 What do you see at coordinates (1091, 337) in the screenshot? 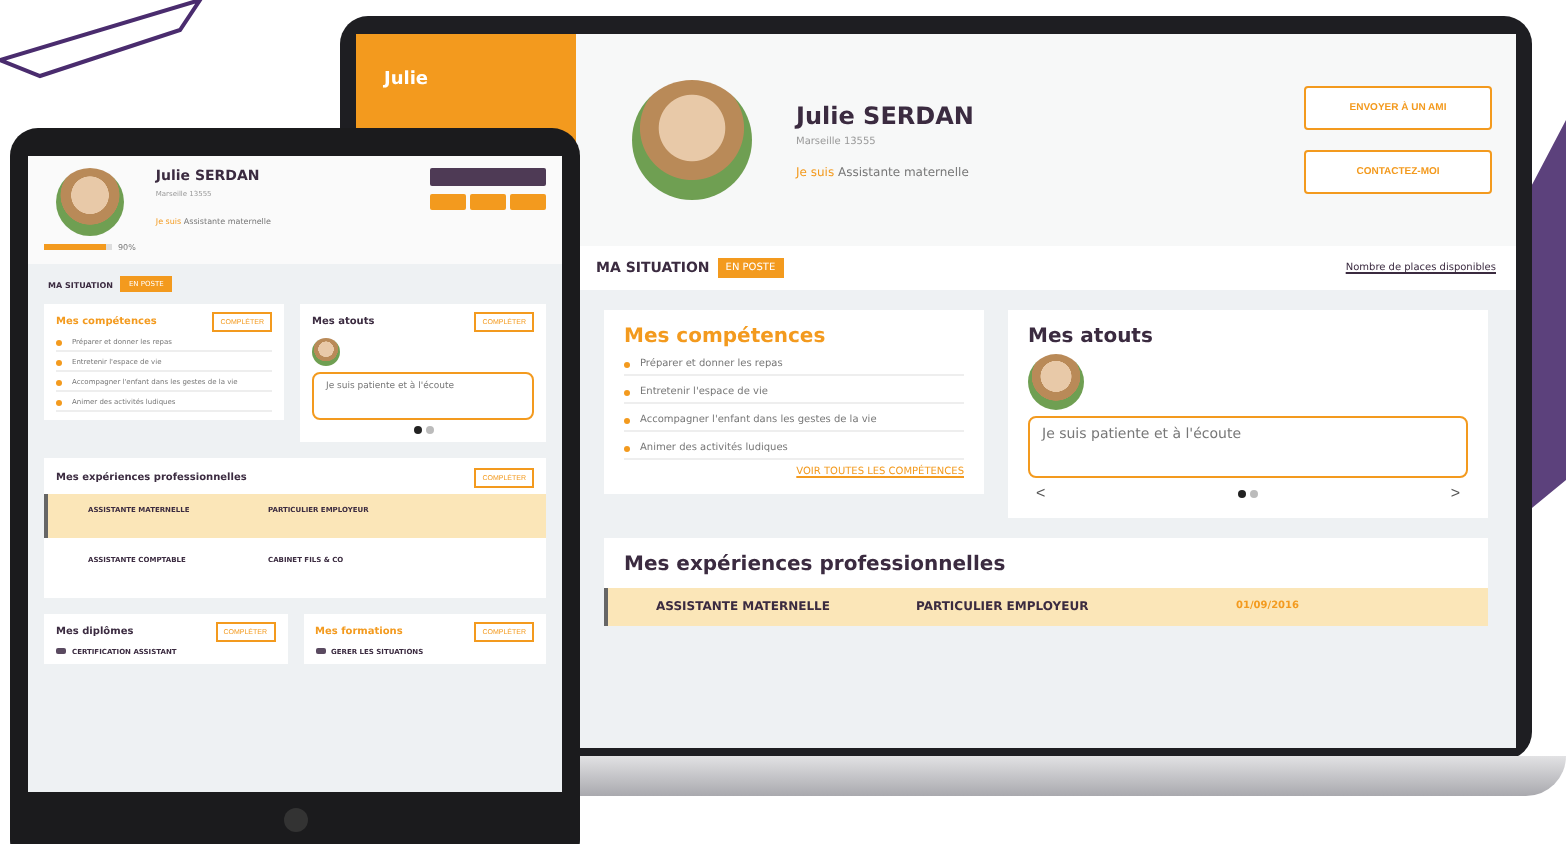
I see `strengths-title: Mes atouts` at bounding box center [1091, 337].